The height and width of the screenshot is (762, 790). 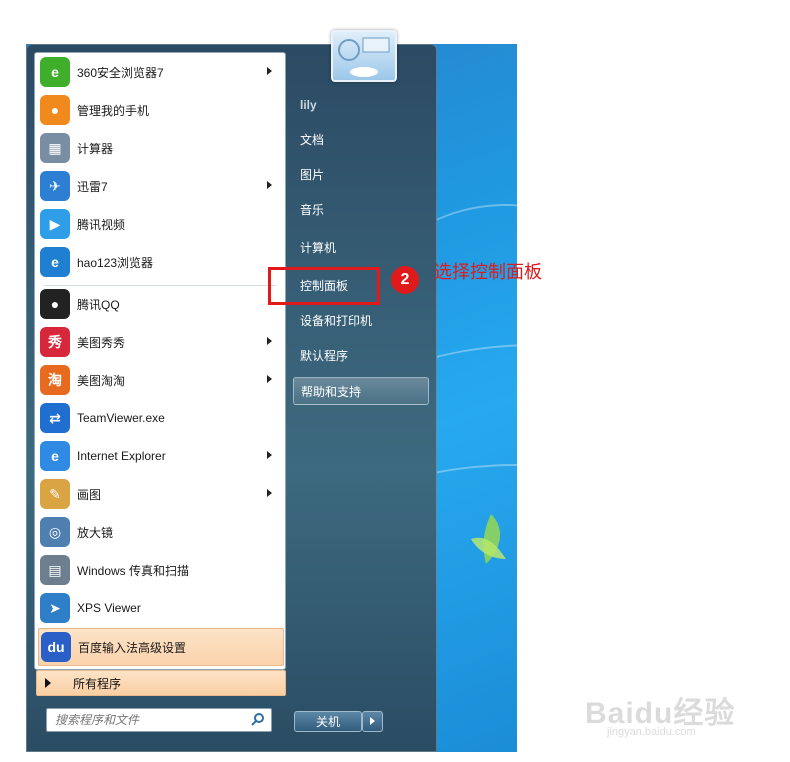 What do you see at coordinates (133, 570) in the screenshot?
I see `program-item-label: Windows 传真和扫描` at bounding box center [133, 570].